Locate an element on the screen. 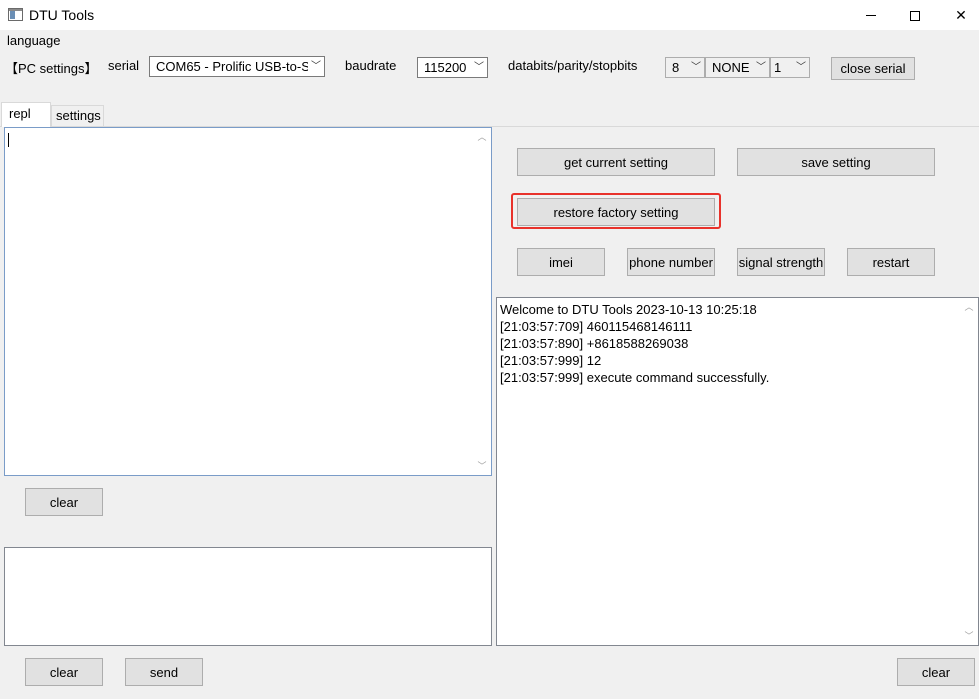 The width and height of the screenshot is (979, 699). baudrate-select: 115200 ﹀ is located at coordinates (452, 67).